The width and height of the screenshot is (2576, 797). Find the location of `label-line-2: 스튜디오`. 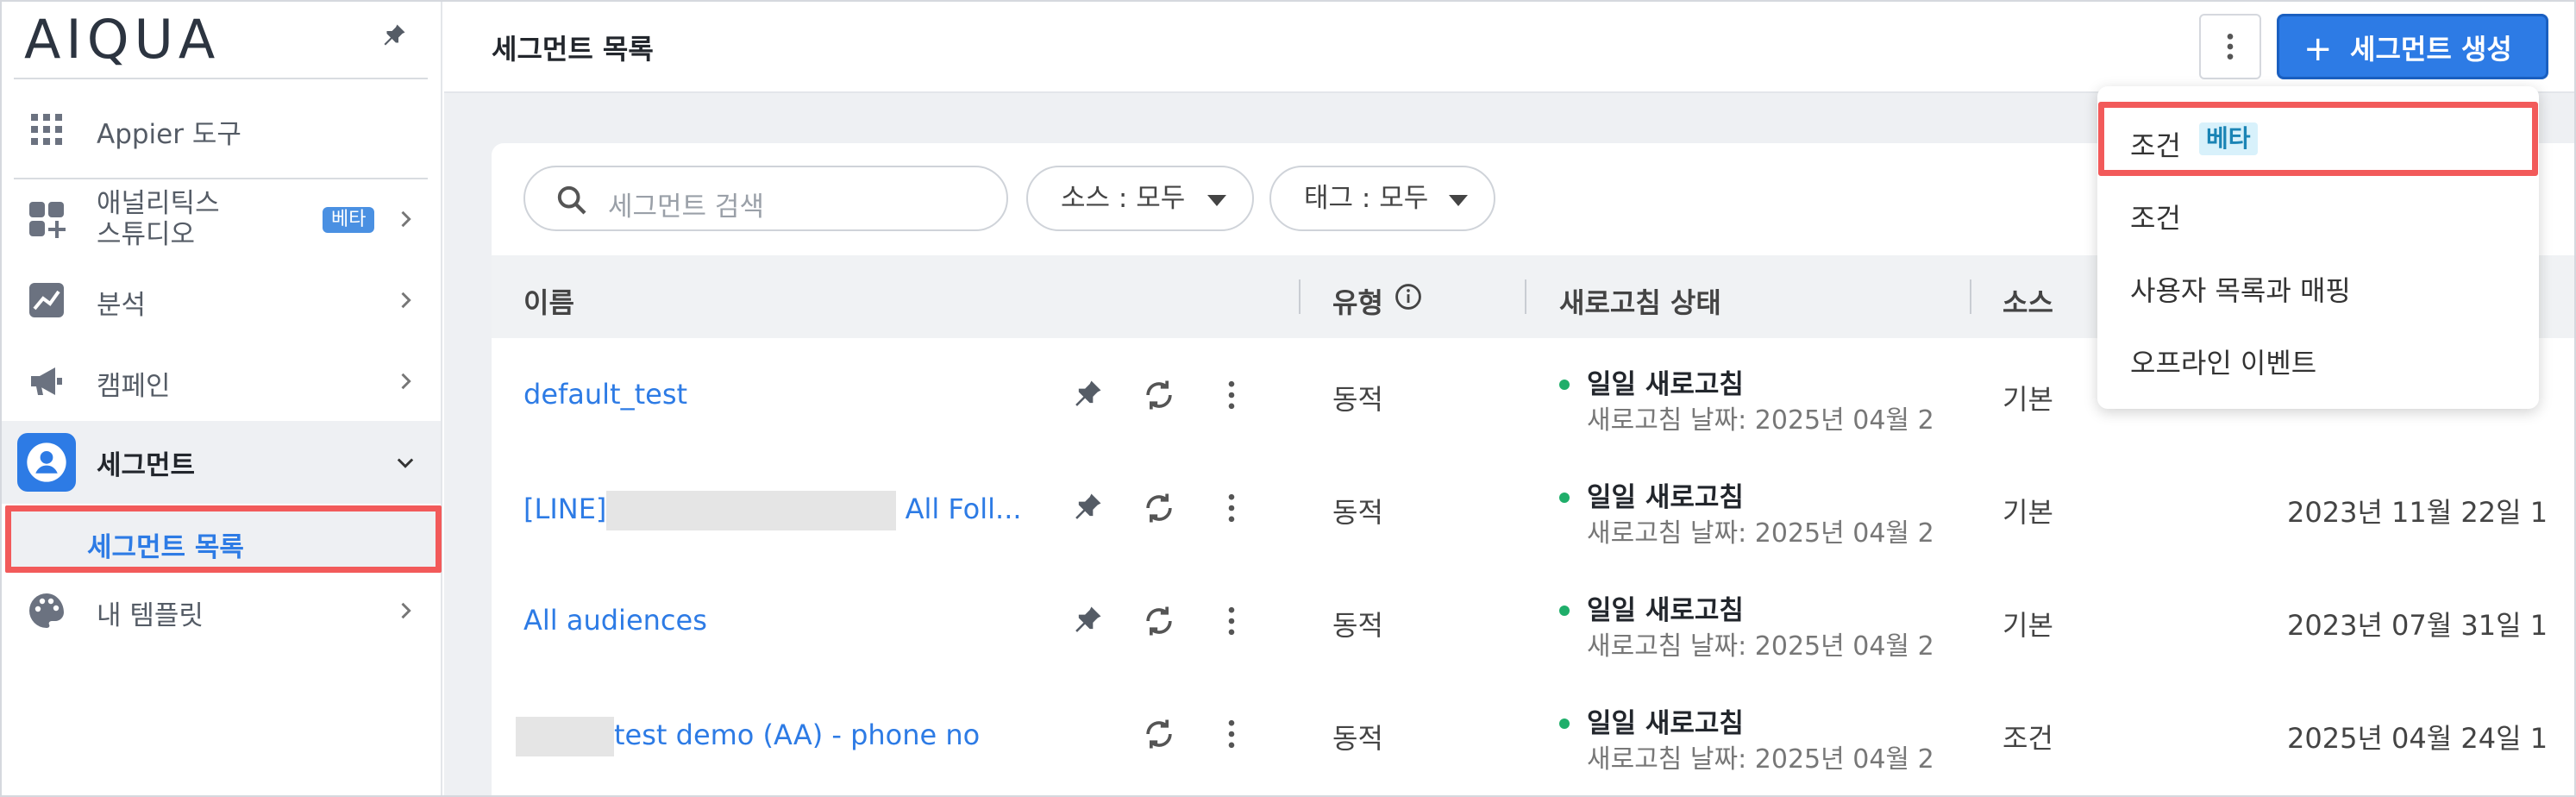

label-line-2: 스튜디오 is located at coordinates (146, 234).